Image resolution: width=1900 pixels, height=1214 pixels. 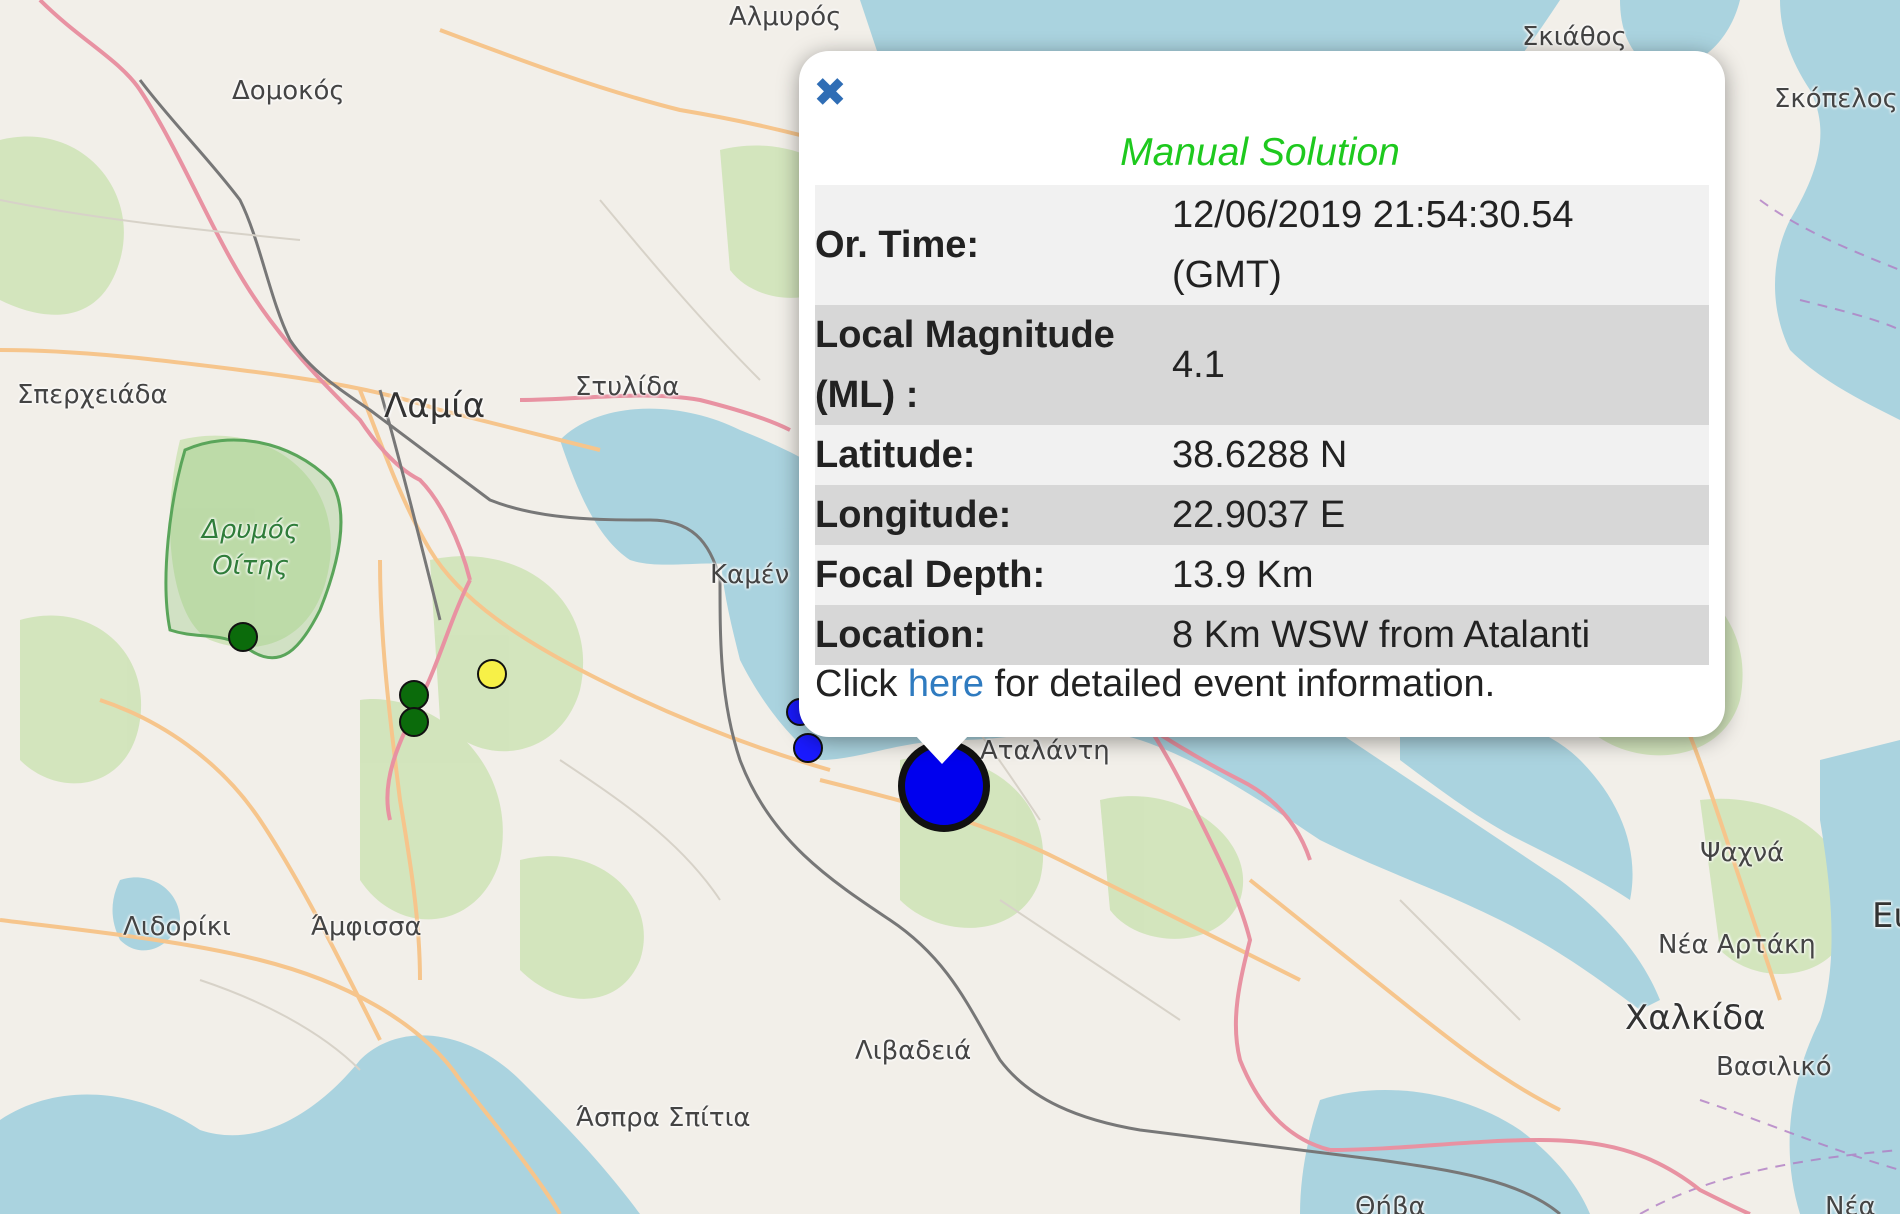 What do you see at coordinates (895, 455) in the screenshot?
I see `row-label: Latitude:` at bounding box center [895, 455].